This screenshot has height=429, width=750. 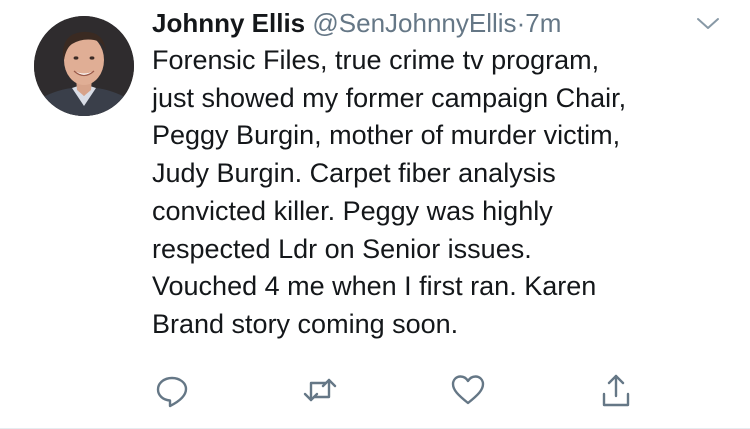 I want to click on timestamp: 7m, so click(x=543, y=23).